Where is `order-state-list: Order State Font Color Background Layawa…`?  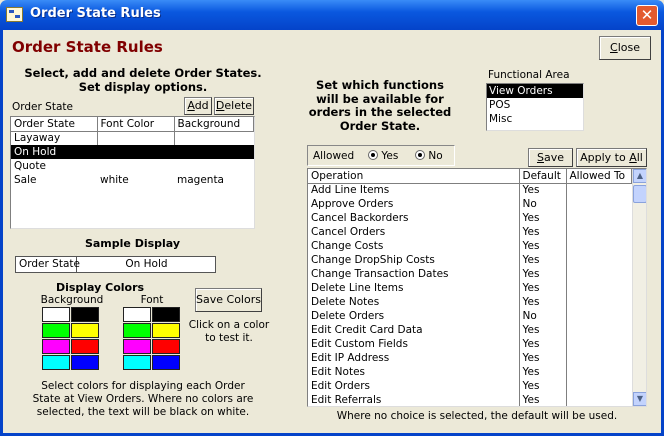 order-state-list: Order State Font Color Background Layawa… is located at coordinates (132, 172).